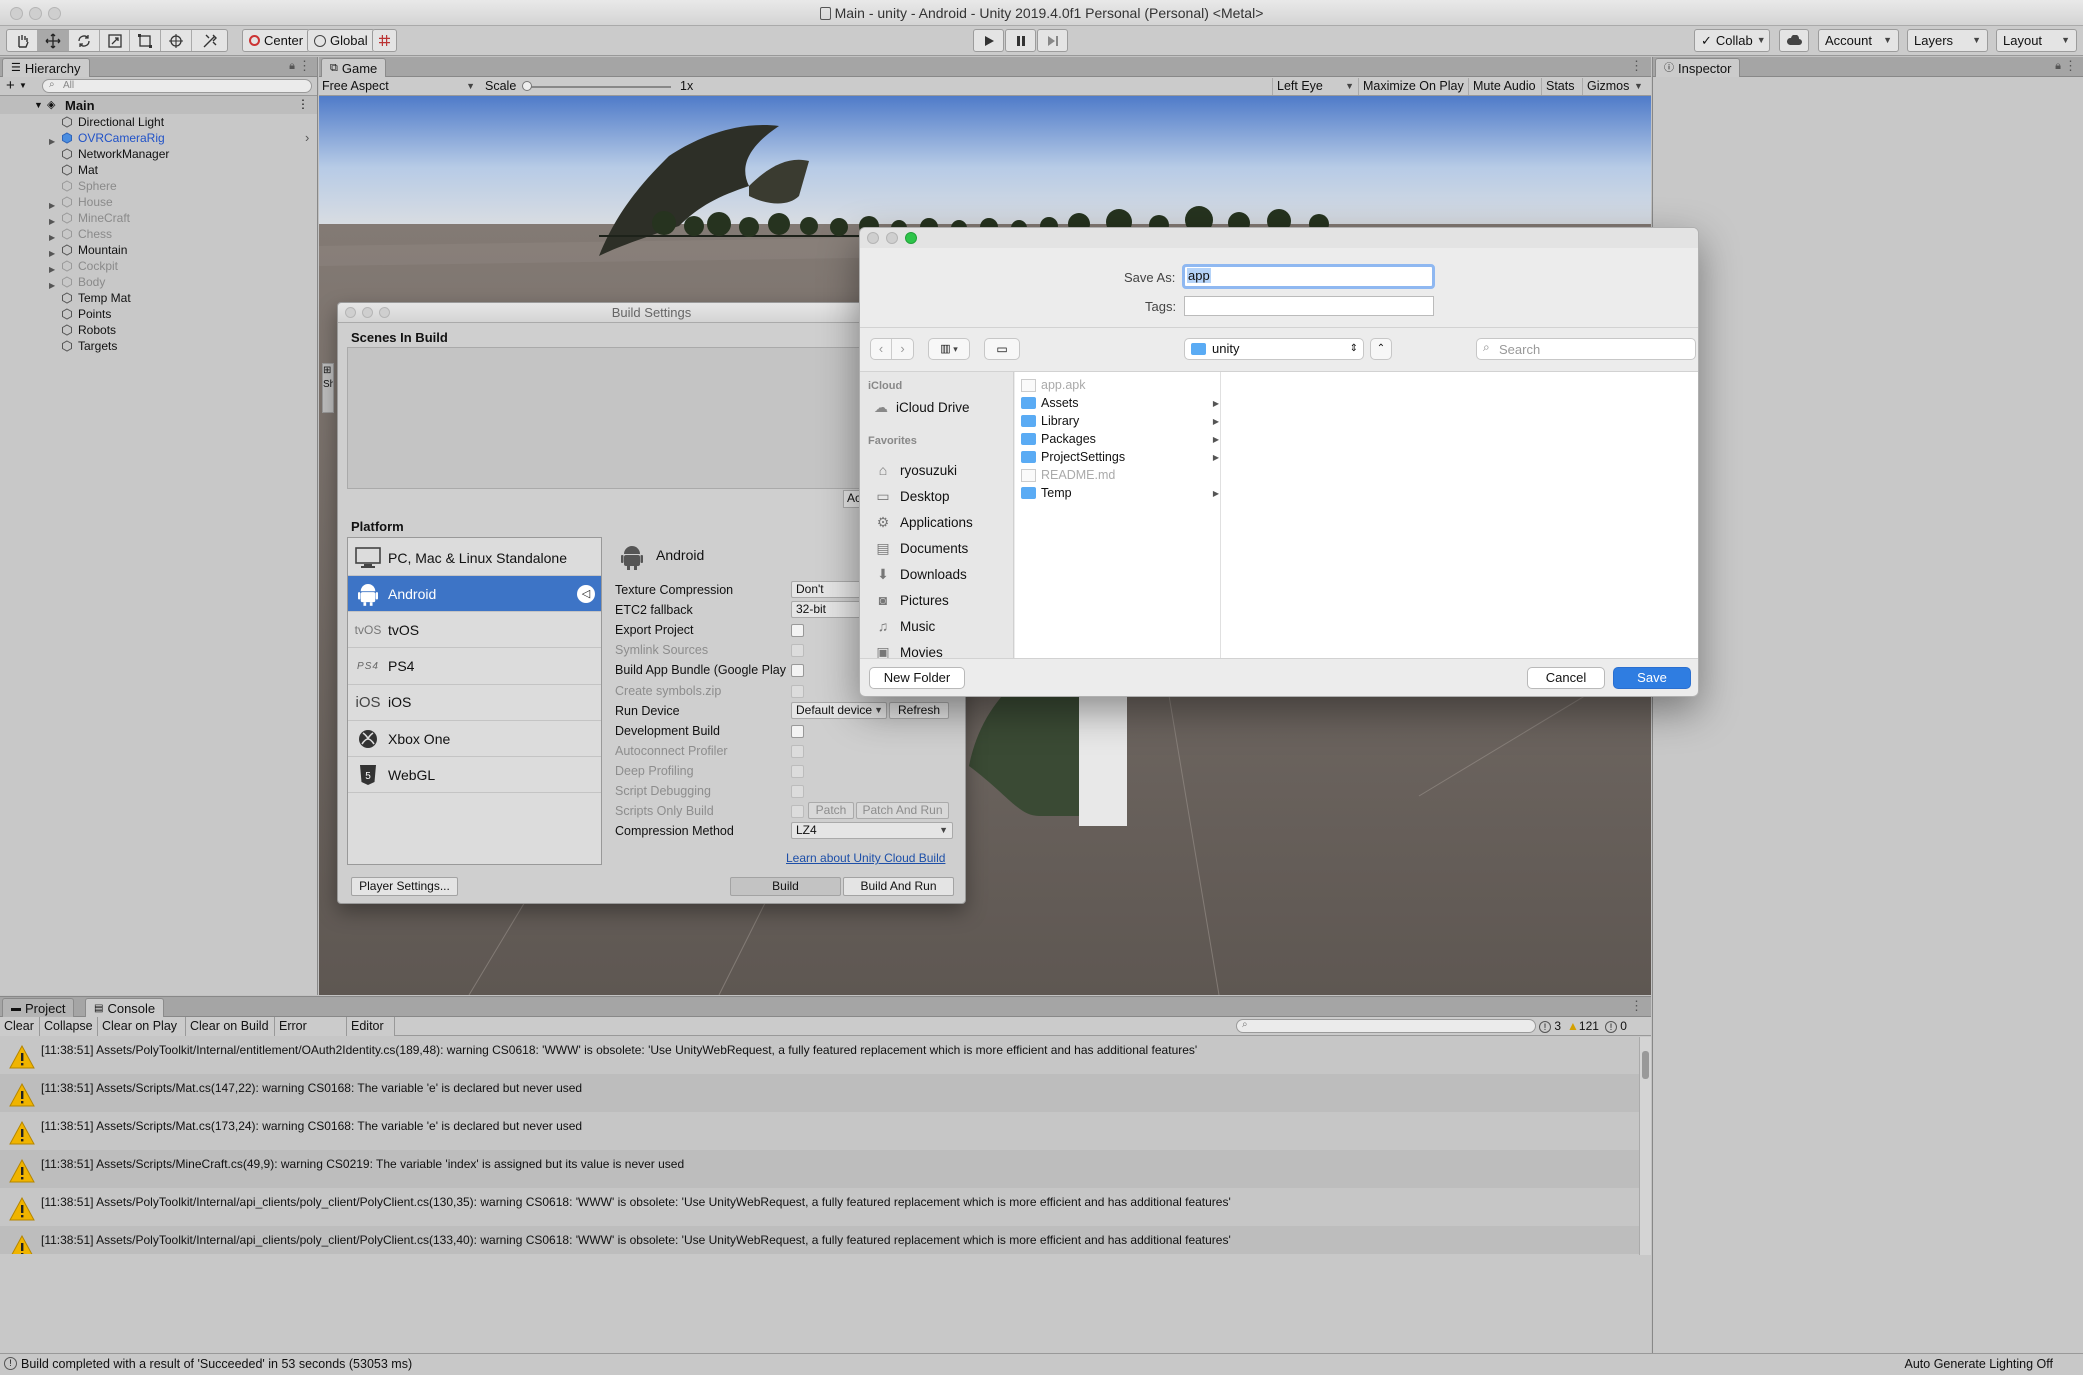 This screenshot has width=2083, height=1375. What do you see at coordinates (920, 574) in the screenshot?
I see `sidebar-item-downloads: ⬇ Downloads` at bounding box center [920, 574].